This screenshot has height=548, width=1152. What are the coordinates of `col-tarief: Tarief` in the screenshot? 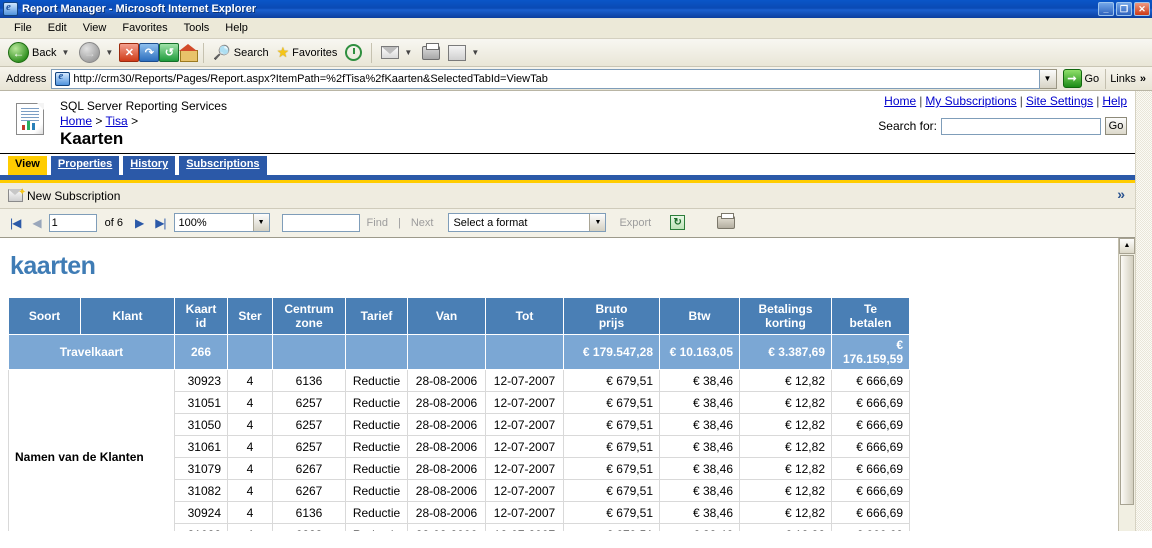 It's located at (376, 316).